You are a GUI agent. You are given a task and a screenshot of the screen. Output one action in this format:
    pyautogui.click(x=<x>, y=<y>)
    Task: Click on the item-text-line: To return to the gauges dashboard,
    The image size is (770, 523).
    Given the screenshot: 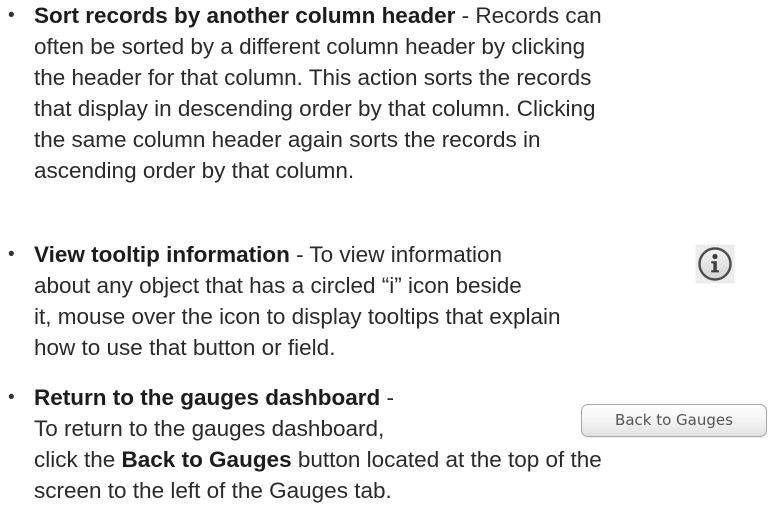 What is the action you would take?
    pyautogui.click(x=209, y=428)
    